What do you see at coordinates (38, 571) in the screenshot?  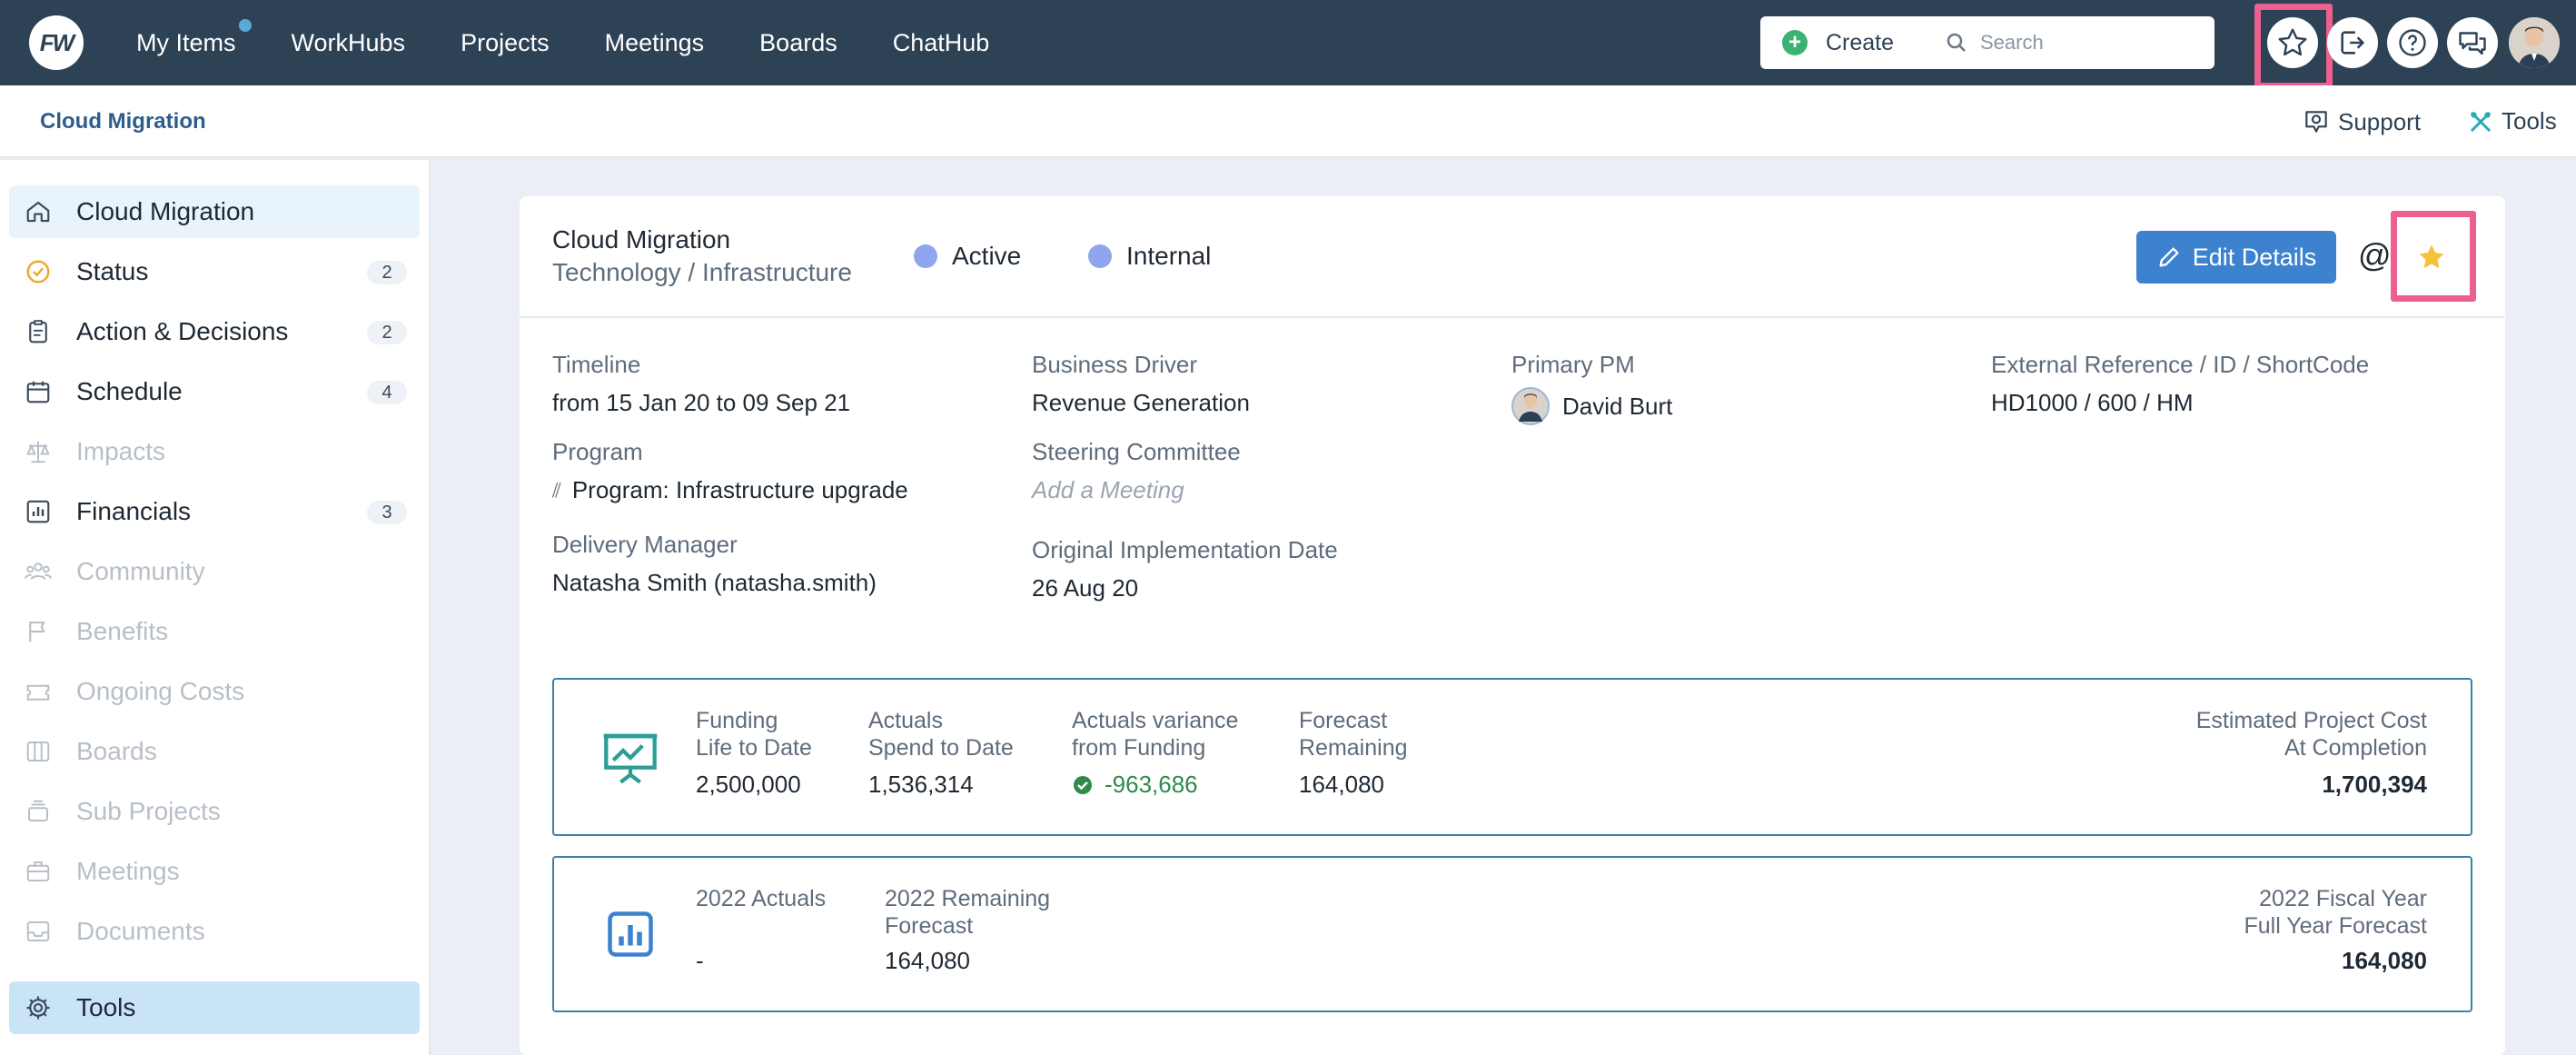 I see `people-icon` at bounding box center [38, 571].